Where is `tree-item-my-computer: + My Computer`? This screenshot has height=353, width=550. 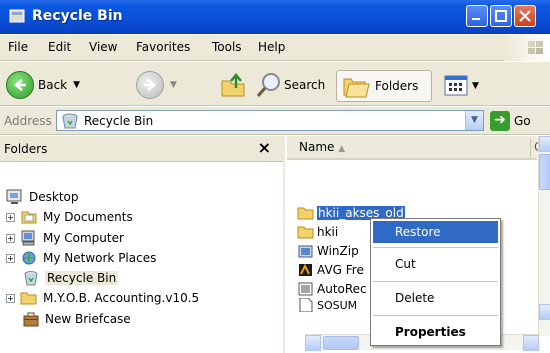 tree-item-my-computer: + My Computer is located at coordinates (65, 238).